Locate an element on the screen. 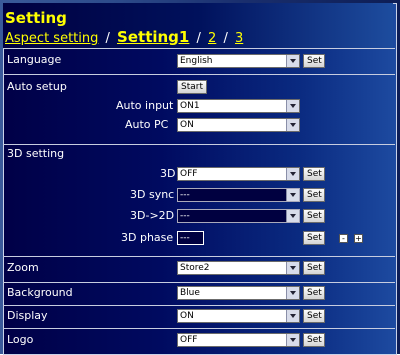  3d-sync-value: --- is located at coordinates (185, 195).